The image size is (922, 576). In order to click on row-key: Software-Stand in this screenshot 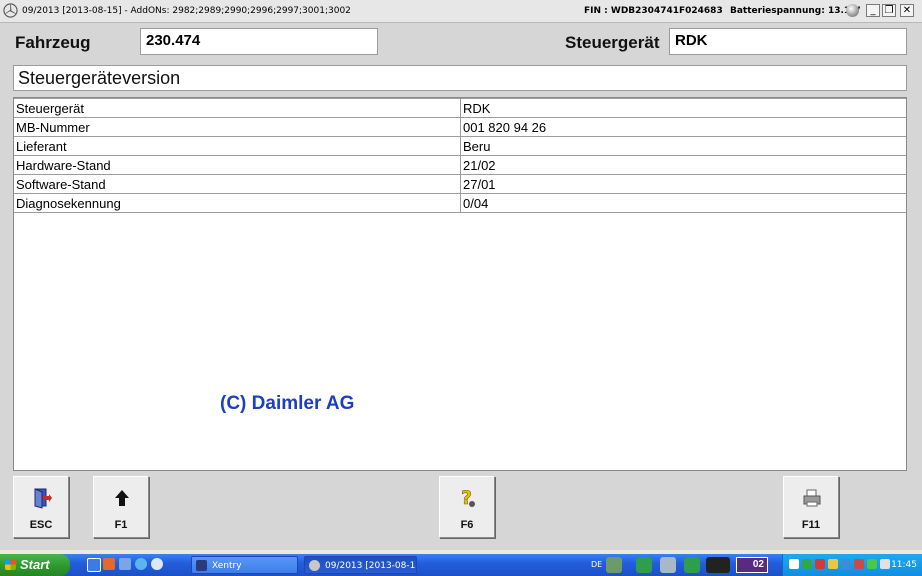, I will do `click(237, 184)`.